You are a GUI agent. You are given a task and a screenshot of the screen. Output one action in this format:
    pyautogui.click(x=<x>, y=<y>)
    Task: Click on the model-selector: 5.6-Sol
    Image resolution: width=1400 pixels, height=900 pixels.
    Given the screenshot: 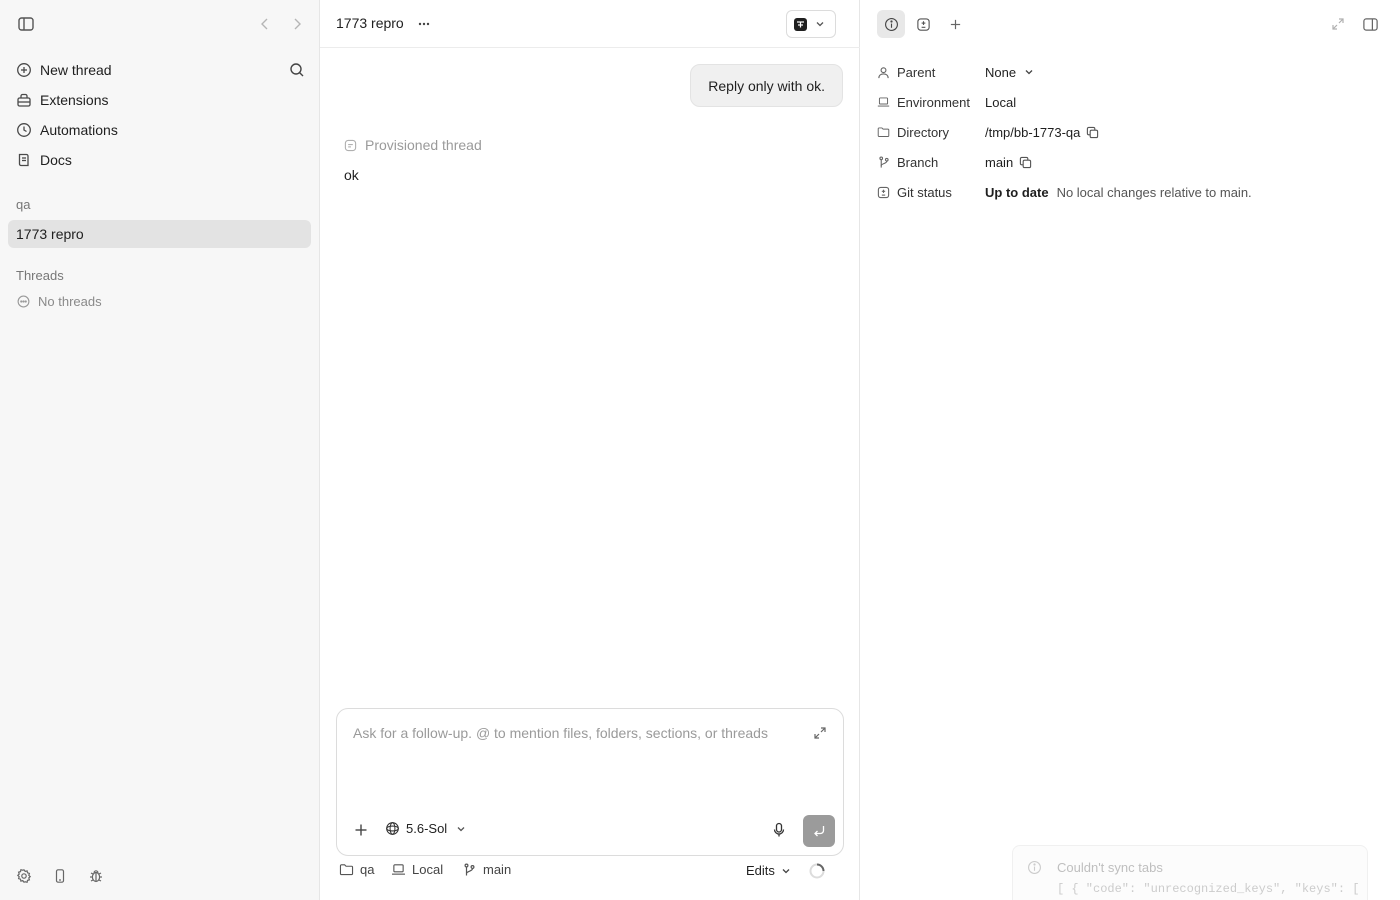 What is the action you would take?
    pyautogui.click(x=426, y=828)
    